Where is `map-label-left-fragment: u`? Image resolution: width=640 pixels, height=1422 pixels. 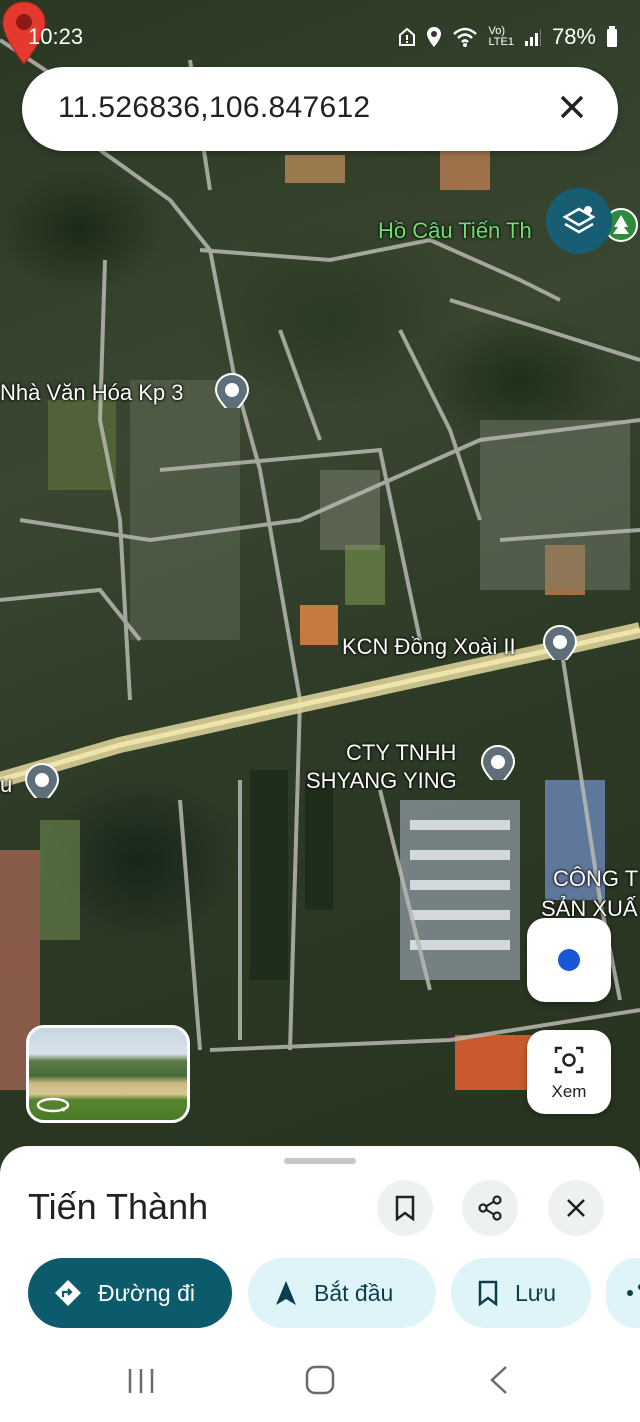 map-label-left-fragment: u is located at coordinates (6, 785).